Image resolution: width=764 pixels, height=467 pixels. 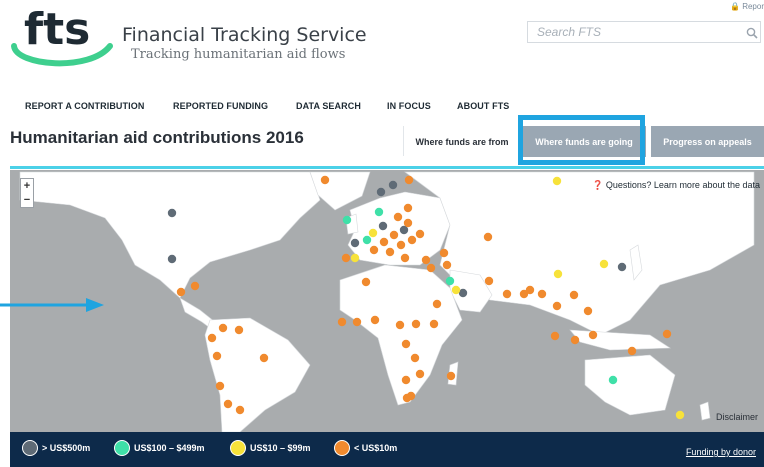 What do you see at coordinates (328, 106) in the screenshot?
I see `nav-data-search: DATA SEARCH` at bounding box center [328, 106].